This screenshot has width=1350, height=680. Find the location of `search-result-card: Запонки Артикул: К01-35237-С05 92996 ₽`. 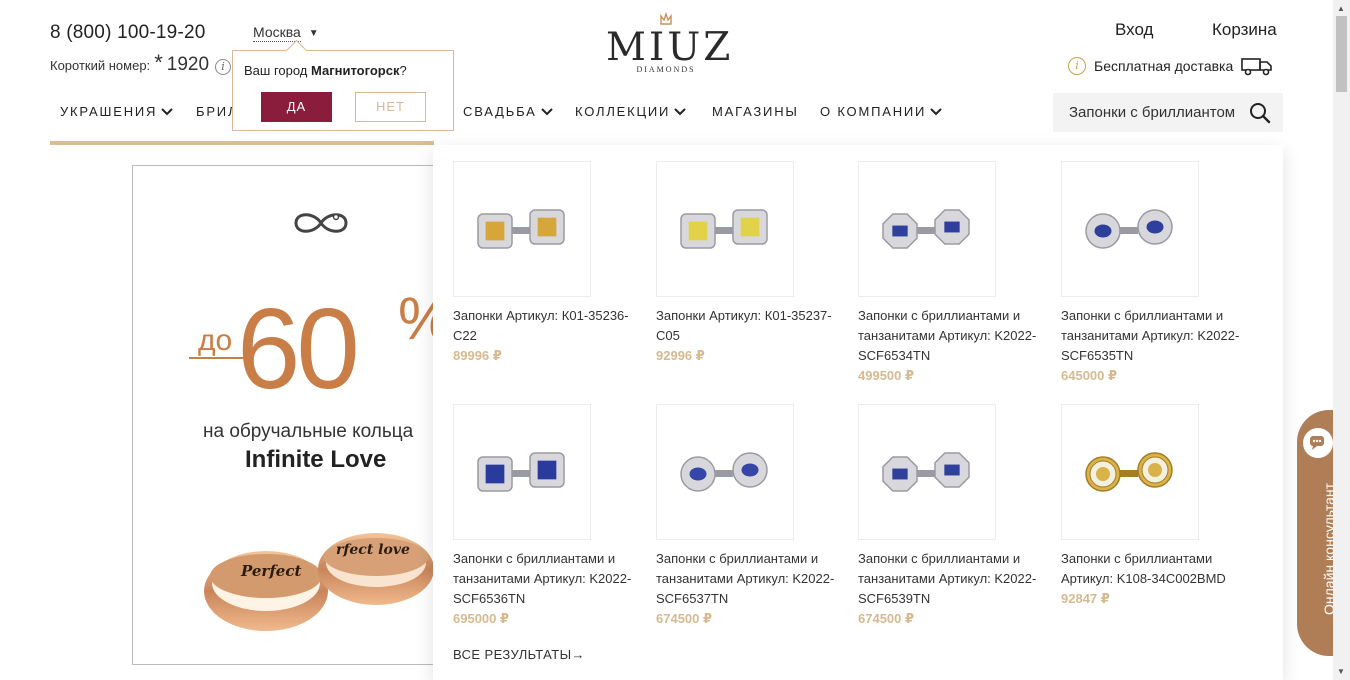

search-result-card: Запонки Артикул: К01-35237-С05 92996 ₽ is located at coordinates (751, 263).